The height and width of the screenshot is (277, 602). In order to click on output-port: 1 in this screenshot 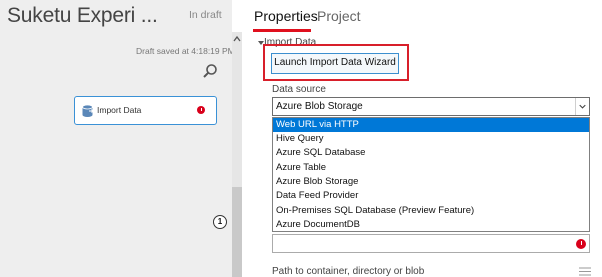, I will do `click(220, 222)`.